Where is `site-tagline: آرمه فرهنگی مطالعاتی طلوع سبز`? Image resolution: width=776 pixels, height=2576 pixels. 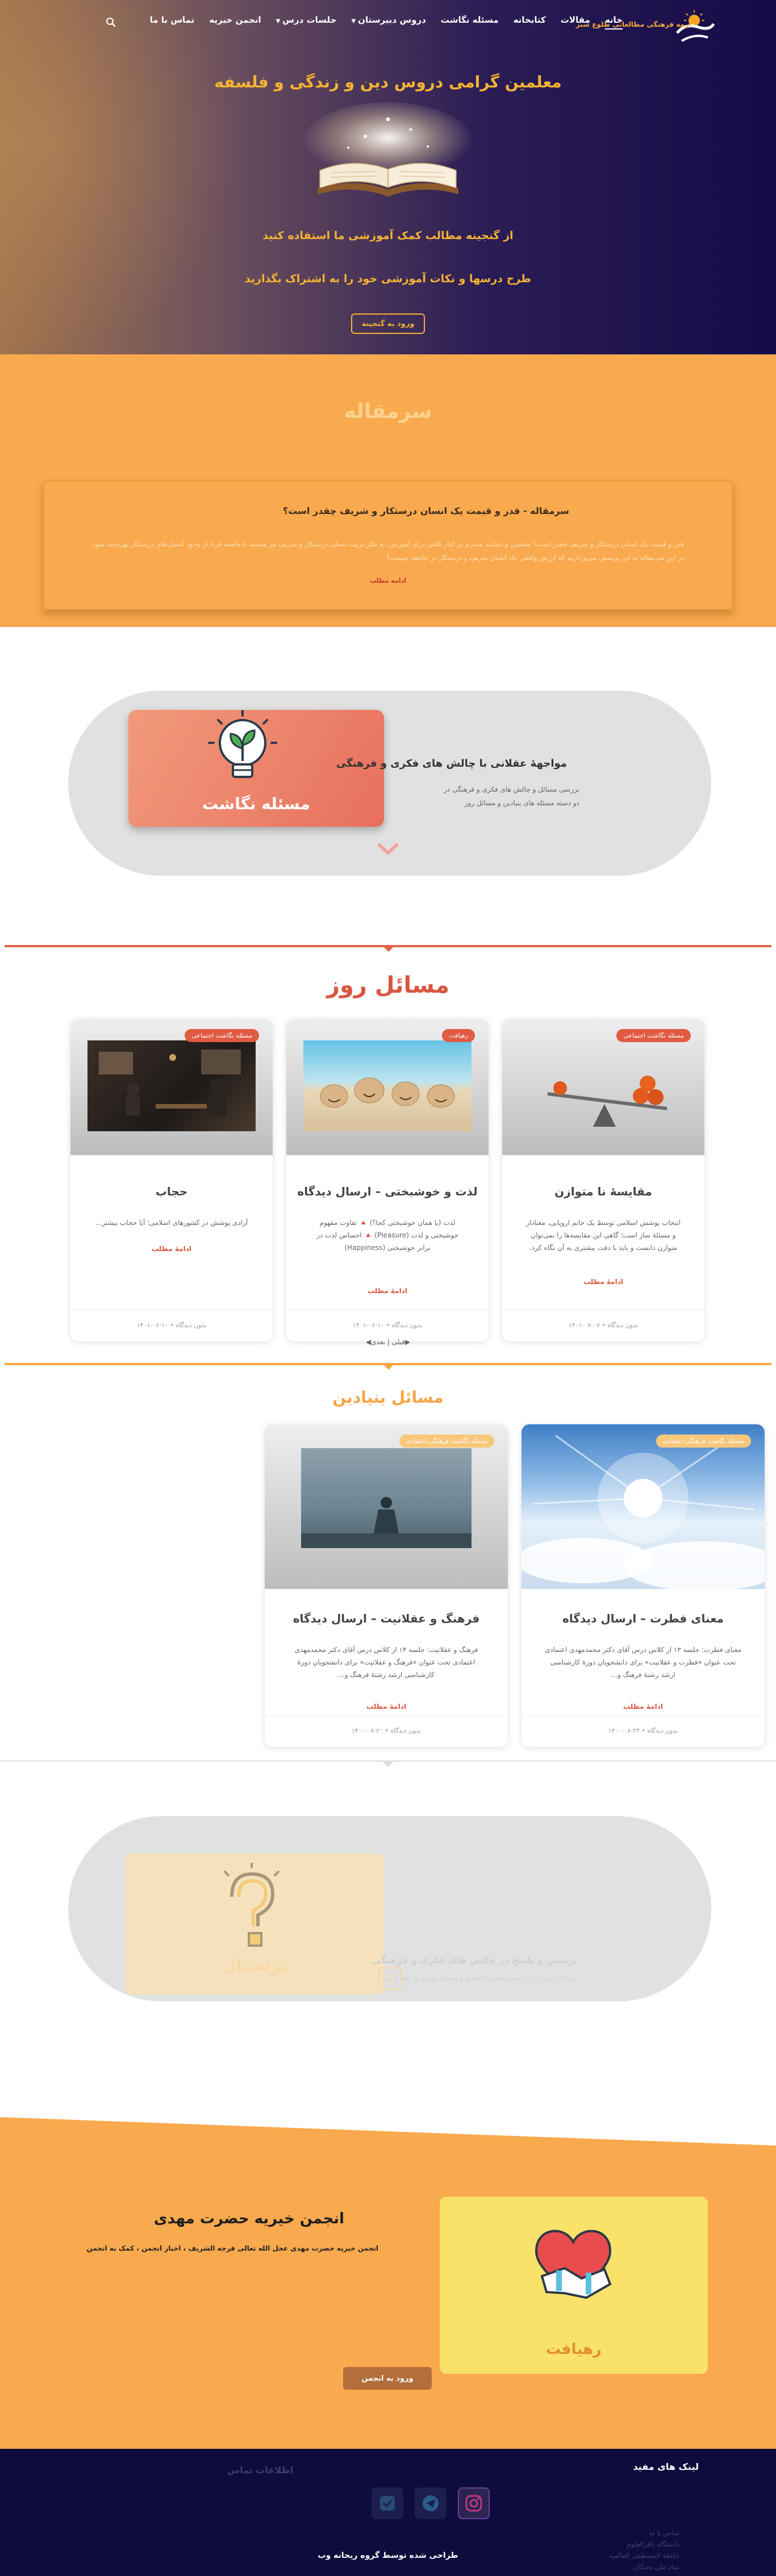
site-tagline: آرمه فرهنگی مطالعاتی طلوع سبز is located at coordinates (633, 24).